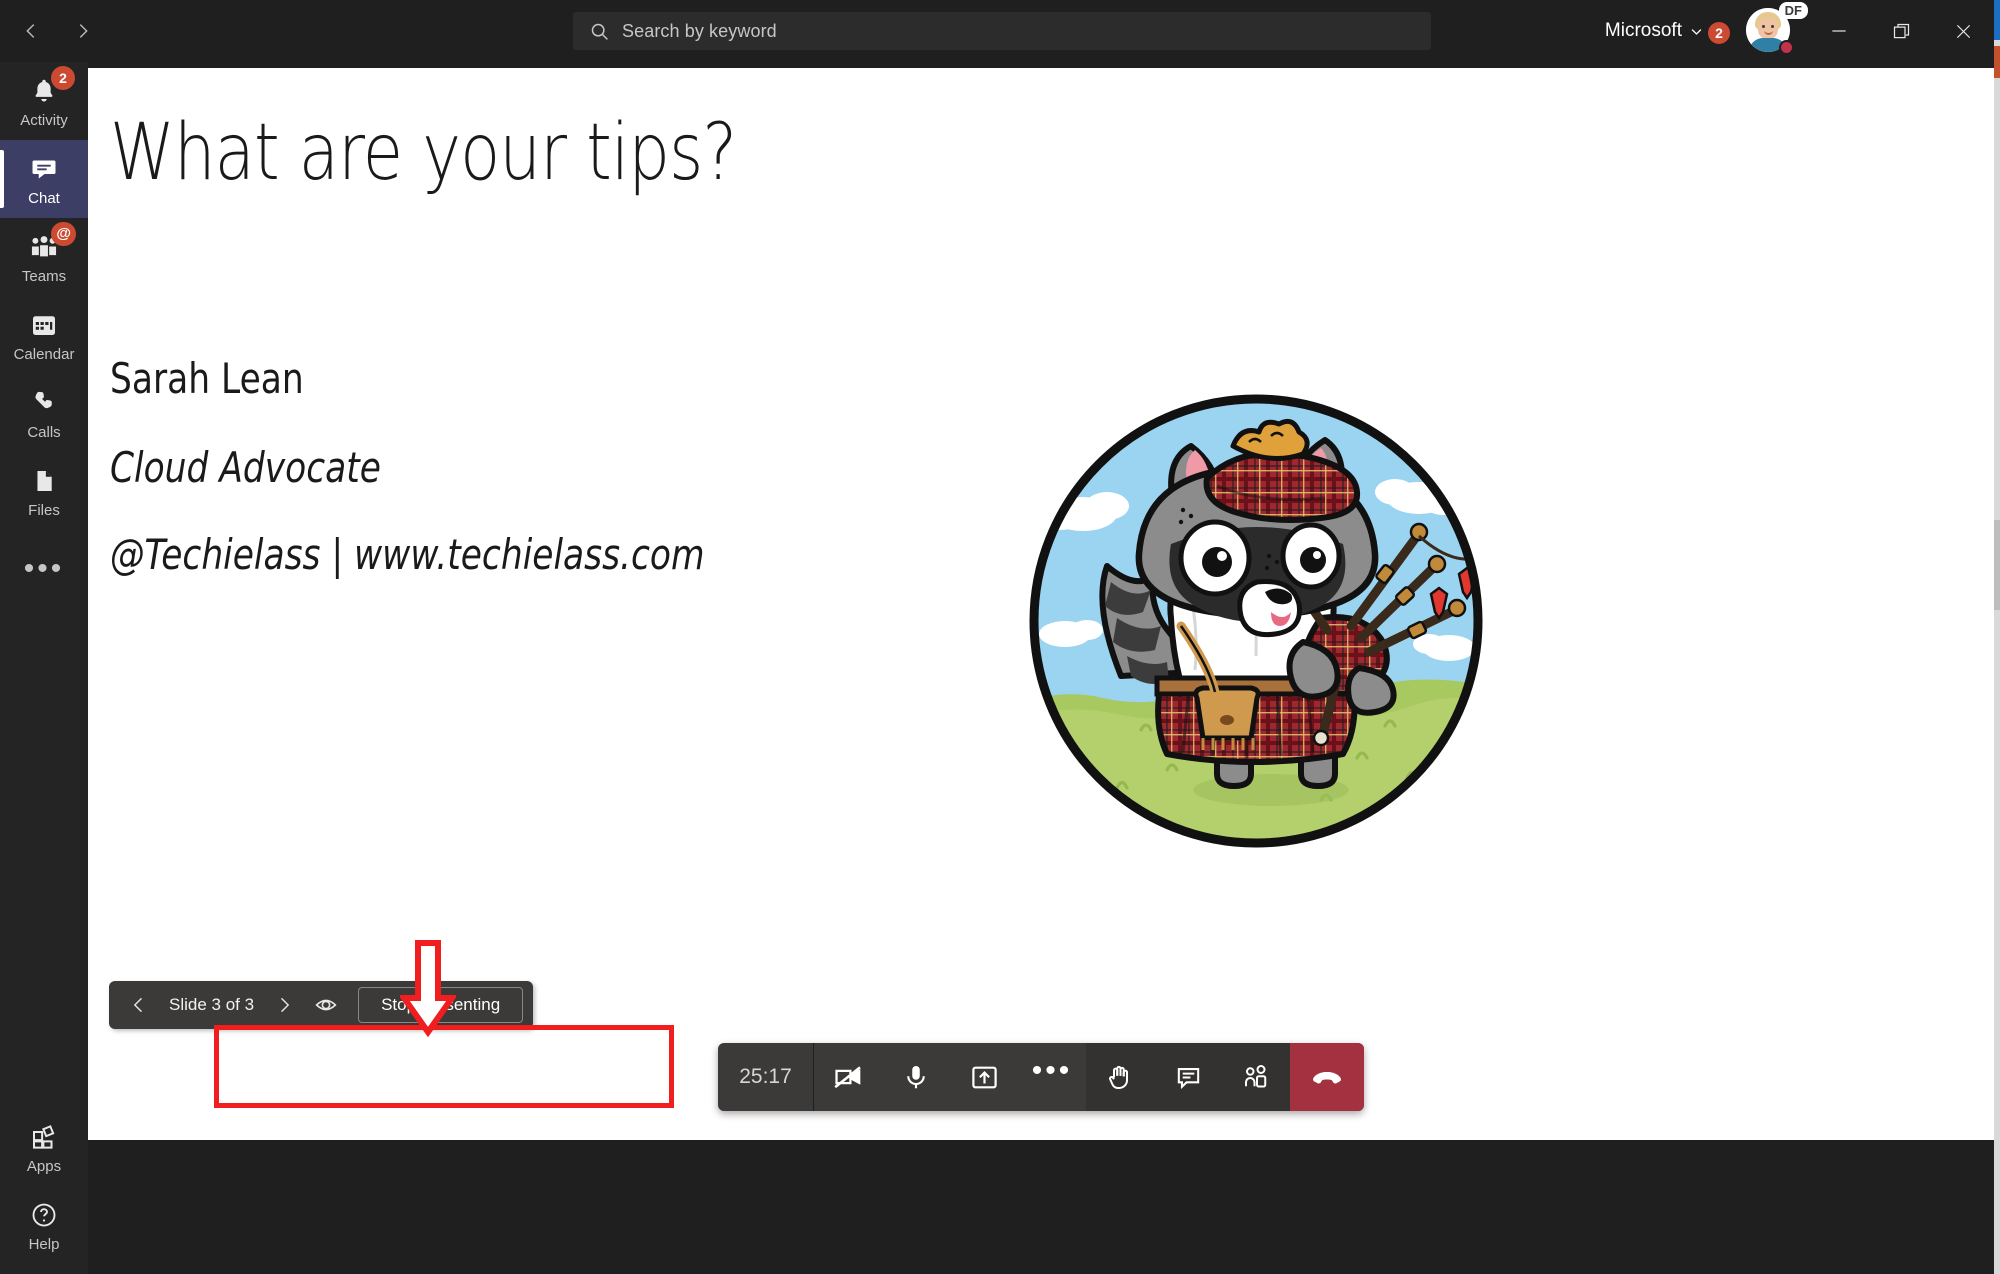  I want to click on sidebar-item-label: Chat, so click(44, 198).